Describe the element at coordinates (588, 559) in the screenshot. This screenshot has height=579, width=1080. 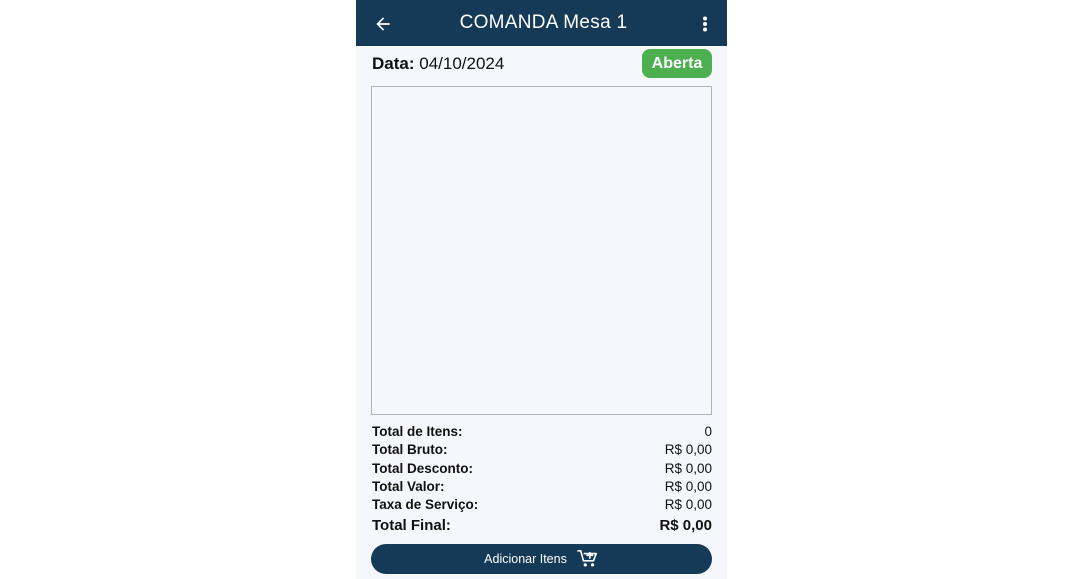
I see `cart-plus-icon` at that location.